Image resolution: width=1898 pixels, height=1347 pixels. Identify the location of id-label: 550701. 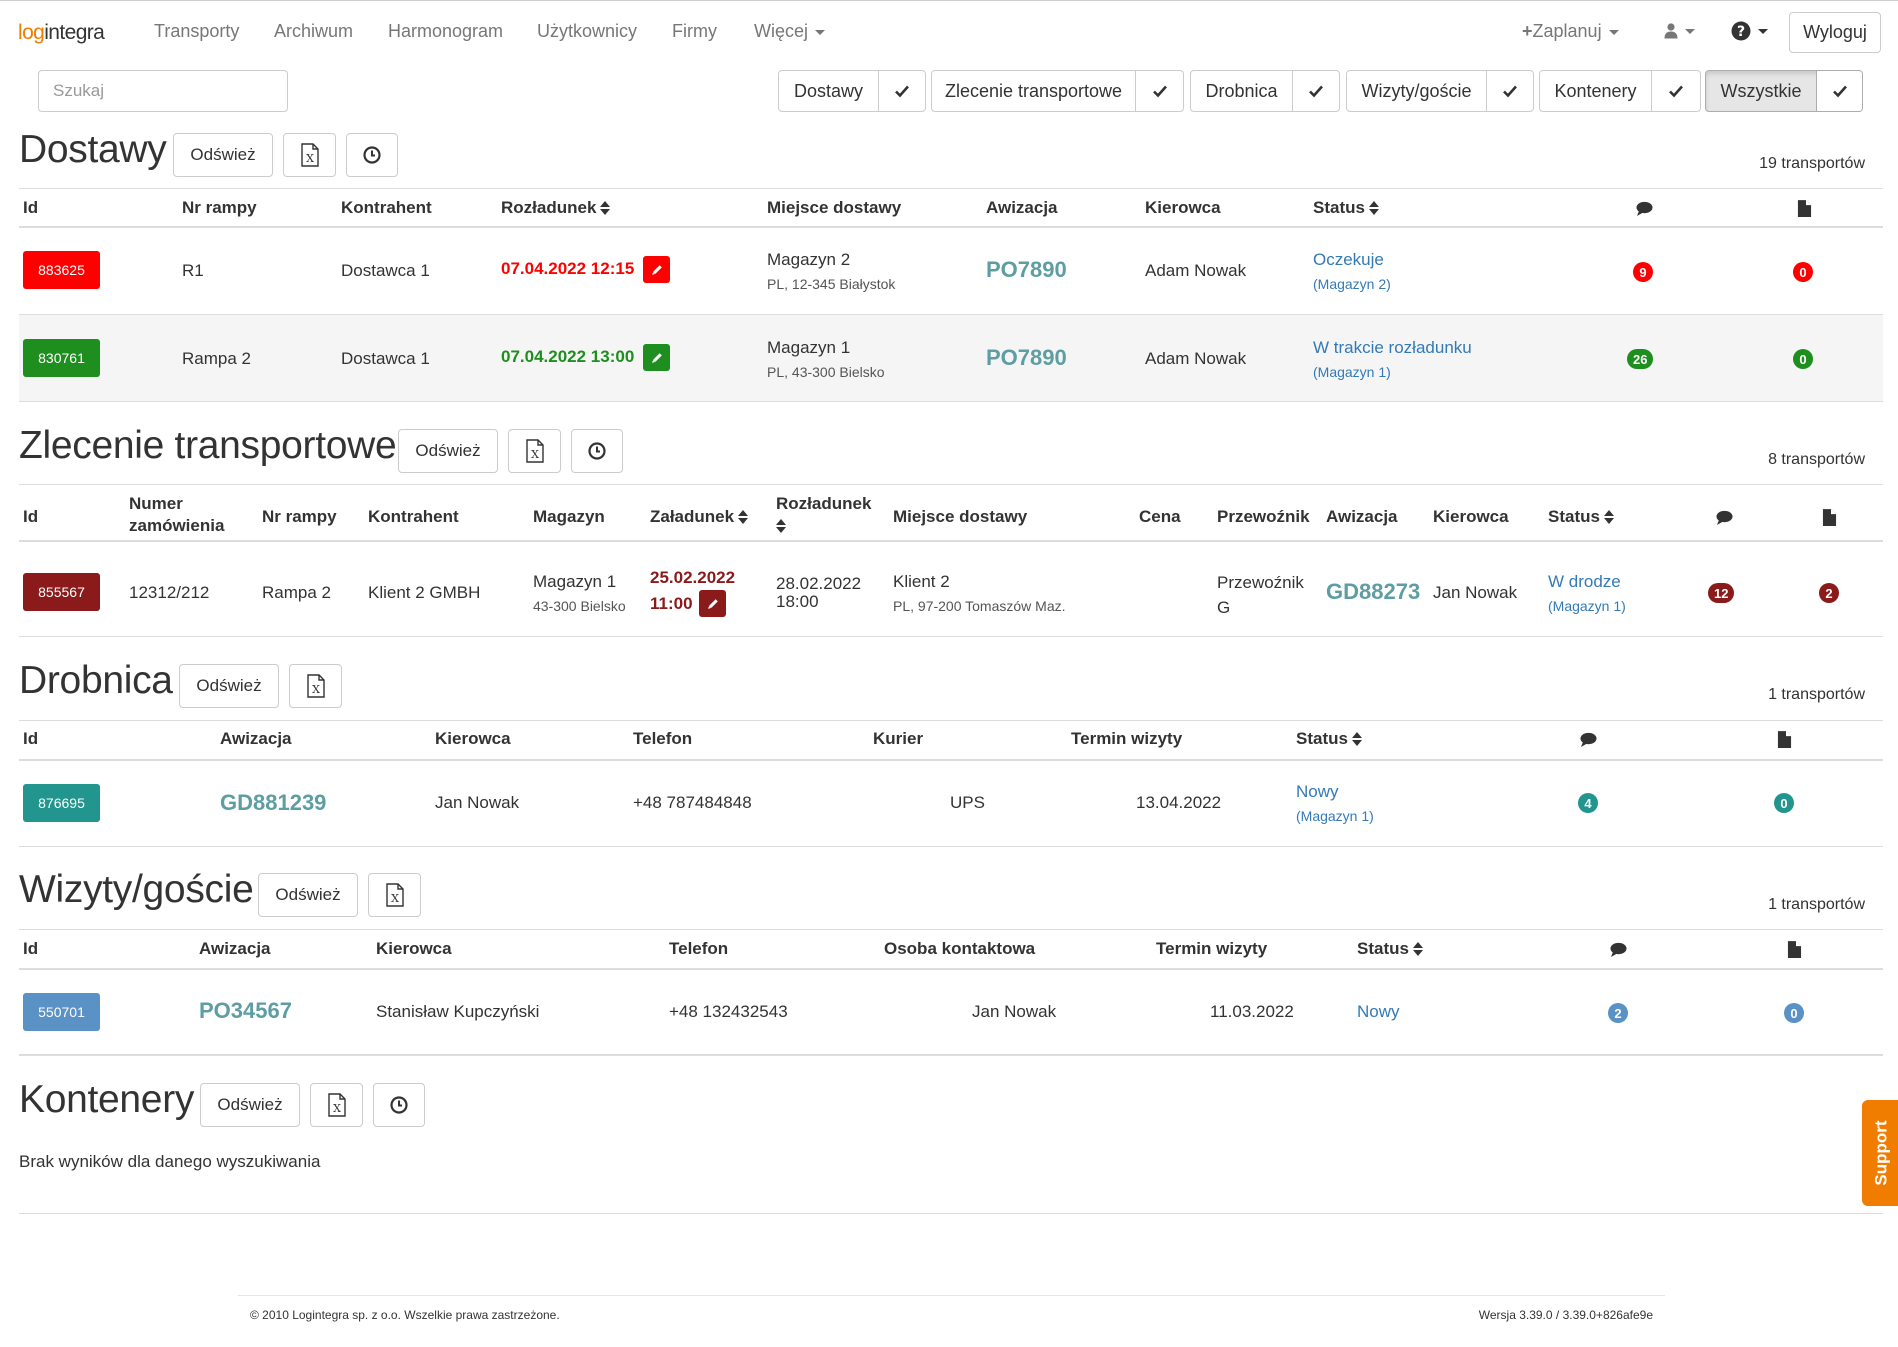
(61, 1012).